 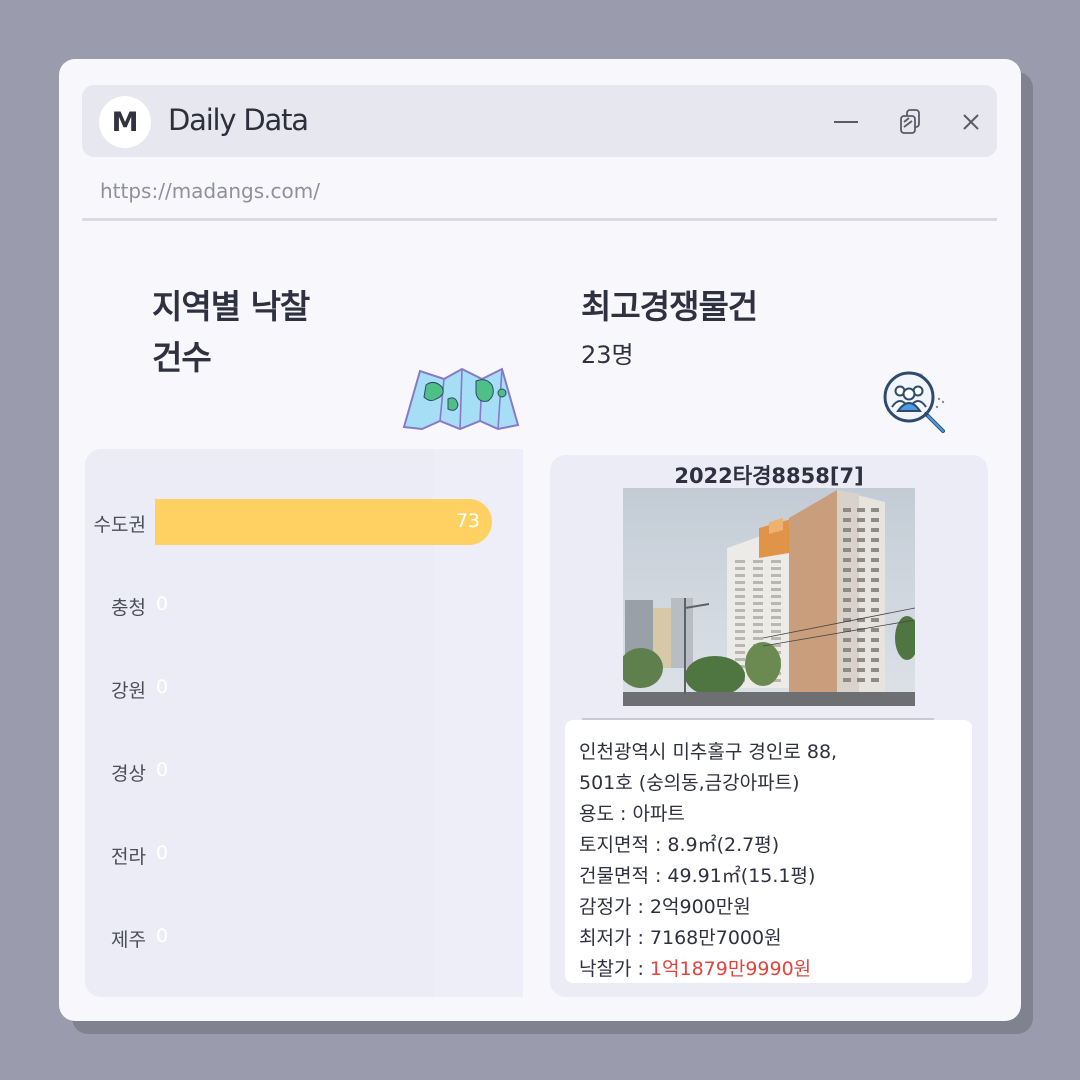 What do you see at coordinates (614, 938) in the screenshot?
I see `minimum-price-label: 최저가 :` at bounding box center [614, 938].